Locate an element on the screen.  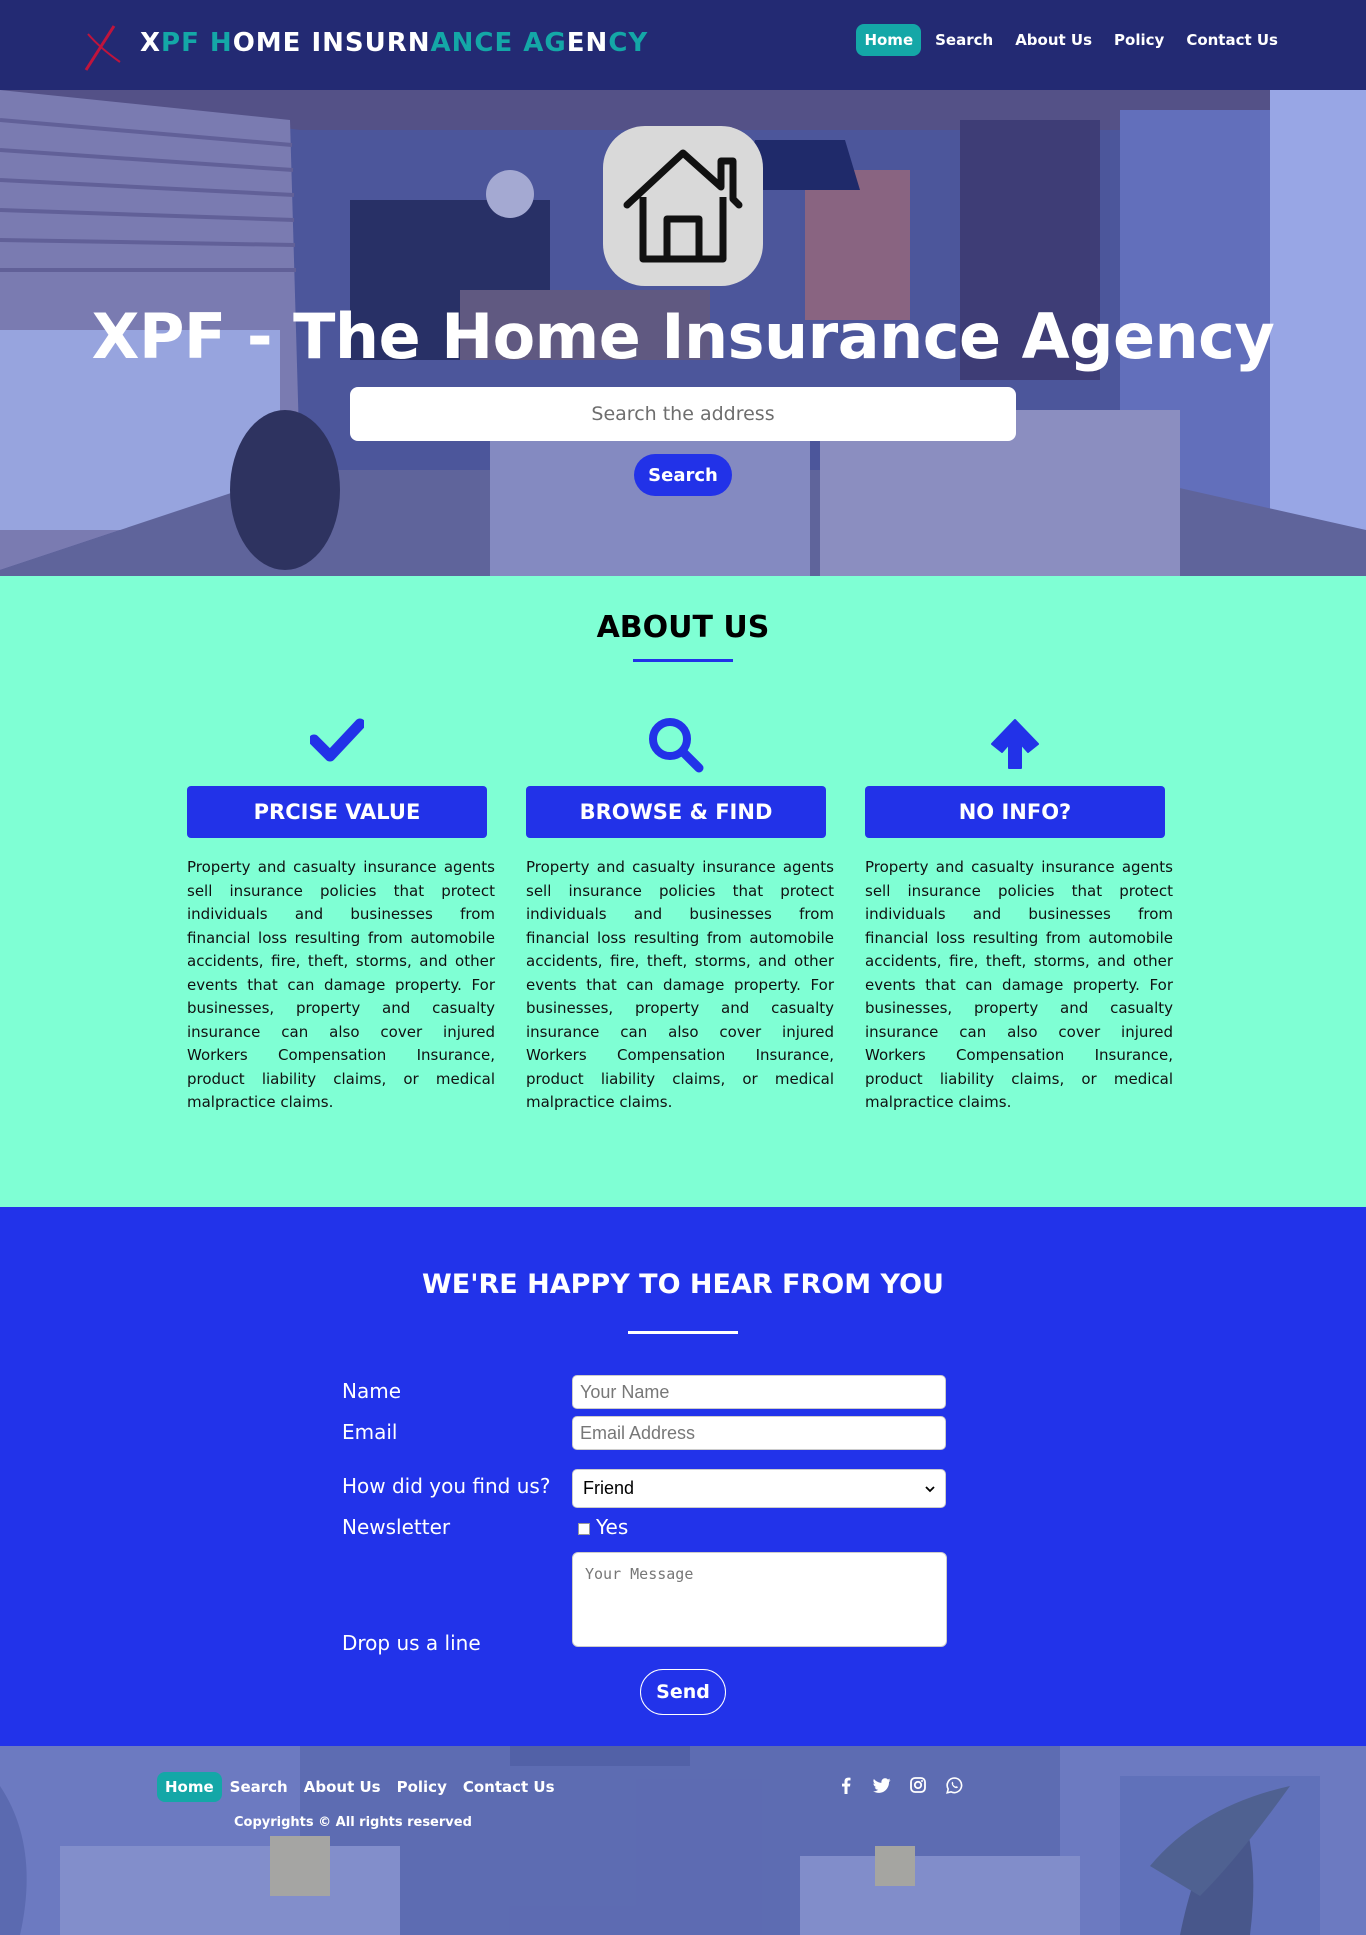
logo-x-icon is located at coordinates (102, 47).